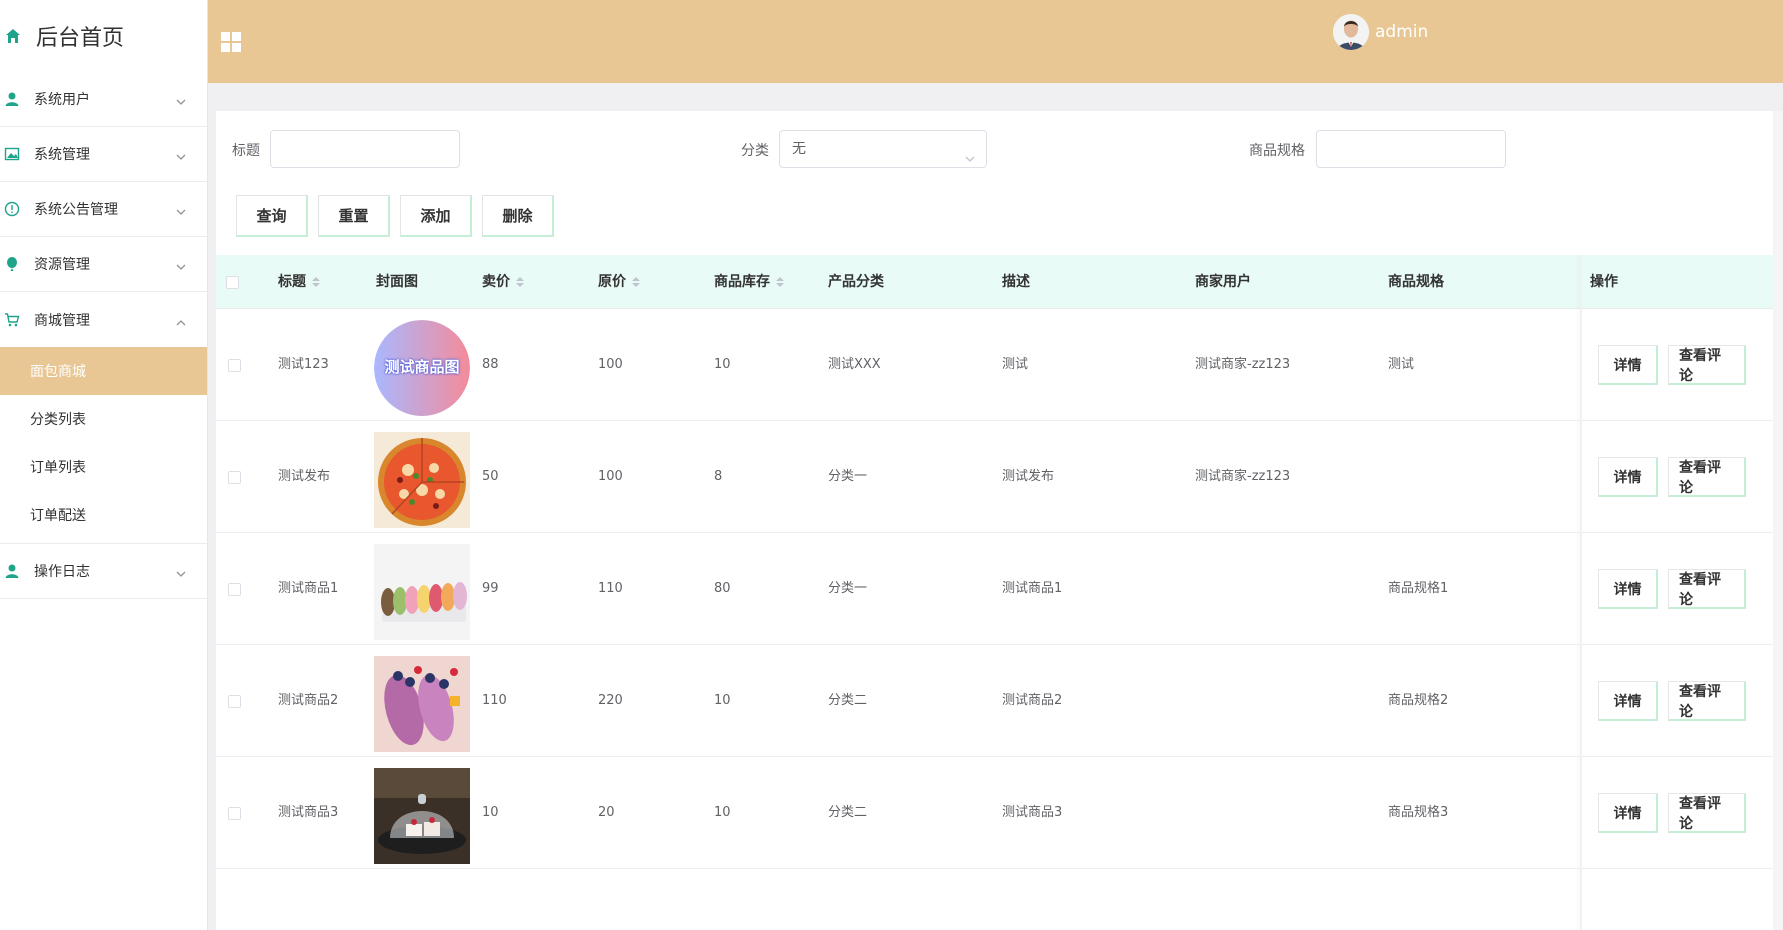 This screenshot has width=1783, height=930. Describe the element at coordinates (62, 265) in the screenshot. I see `sidebar-item-label: 资源管理` at that location.